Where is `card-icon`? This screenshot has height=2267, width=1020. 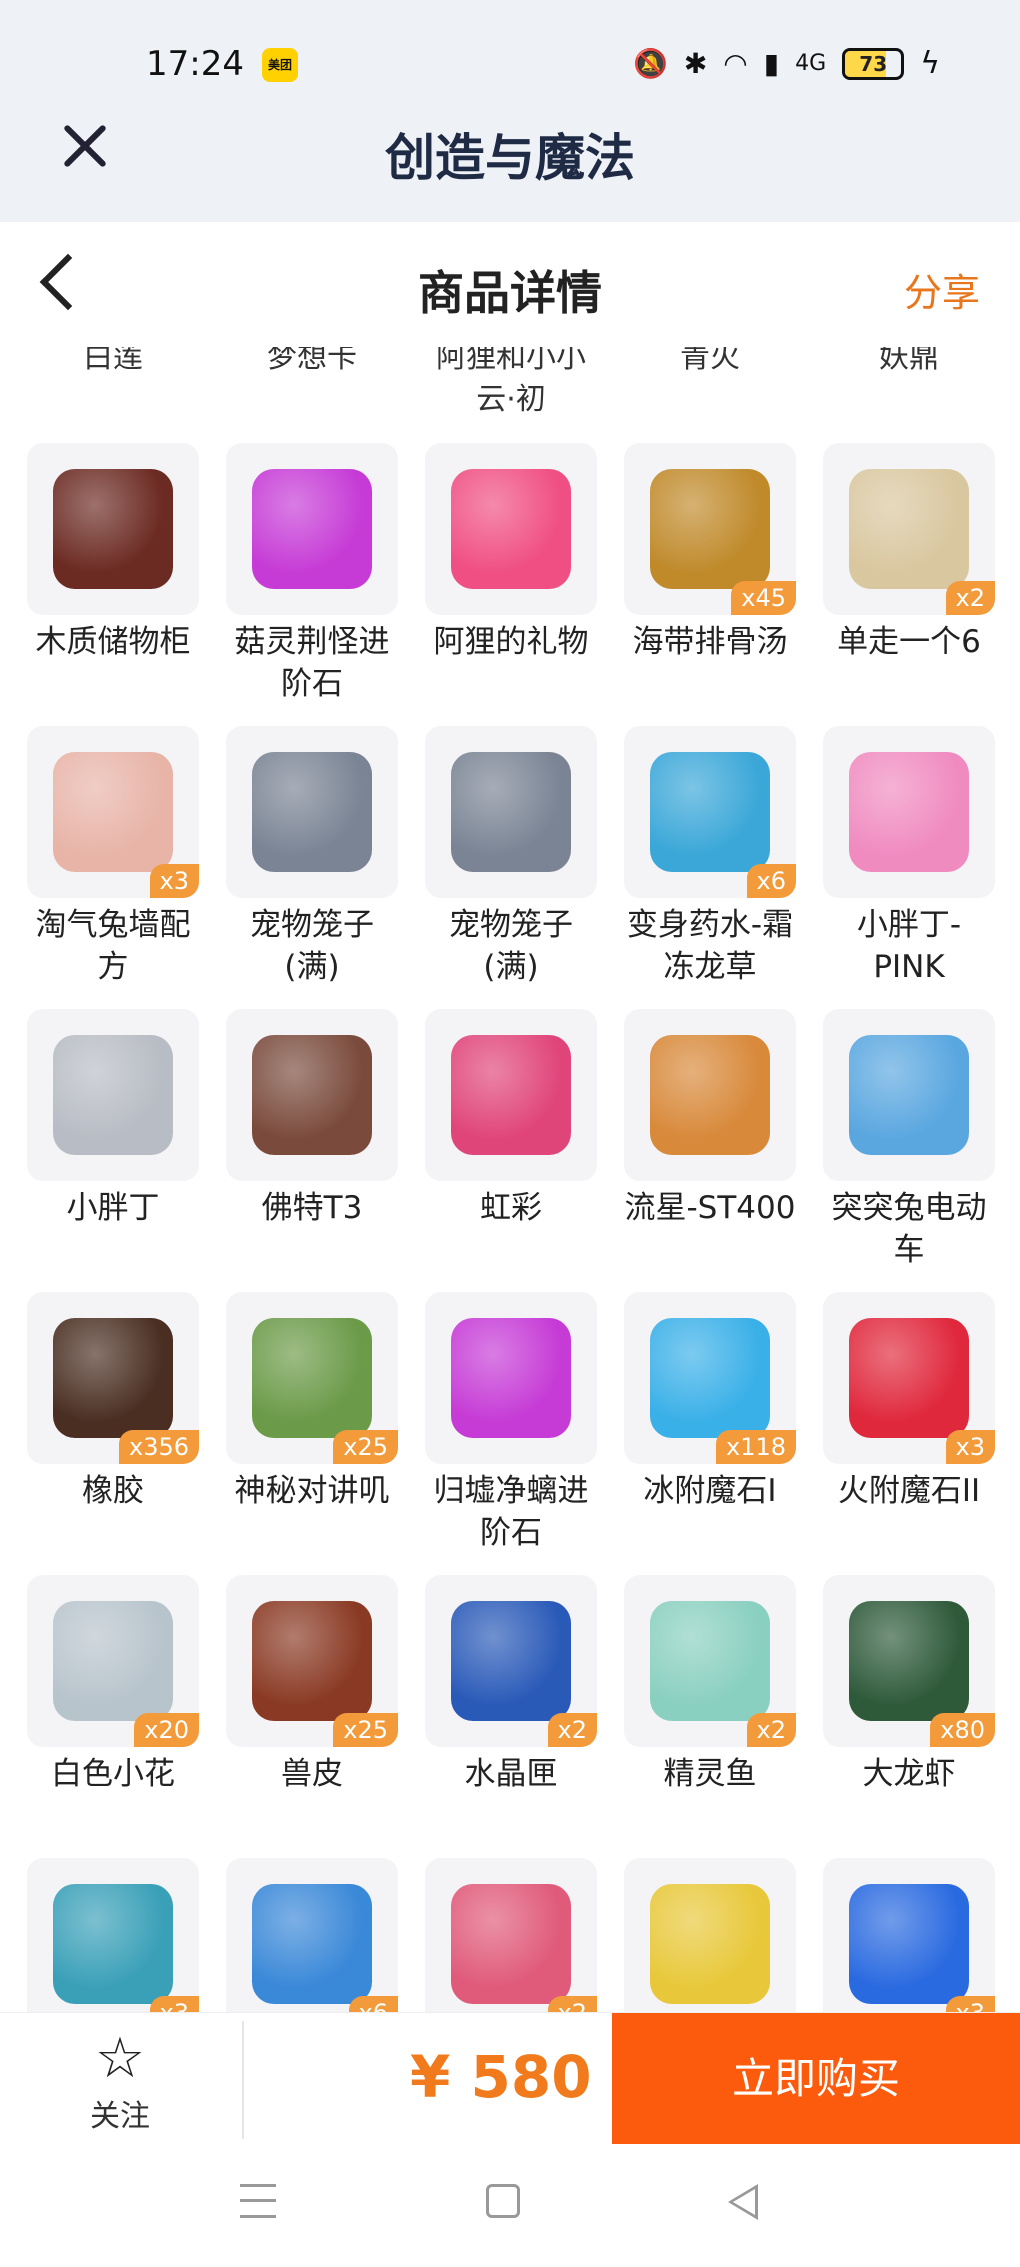 card-icon is located at coordinates (909, 529).